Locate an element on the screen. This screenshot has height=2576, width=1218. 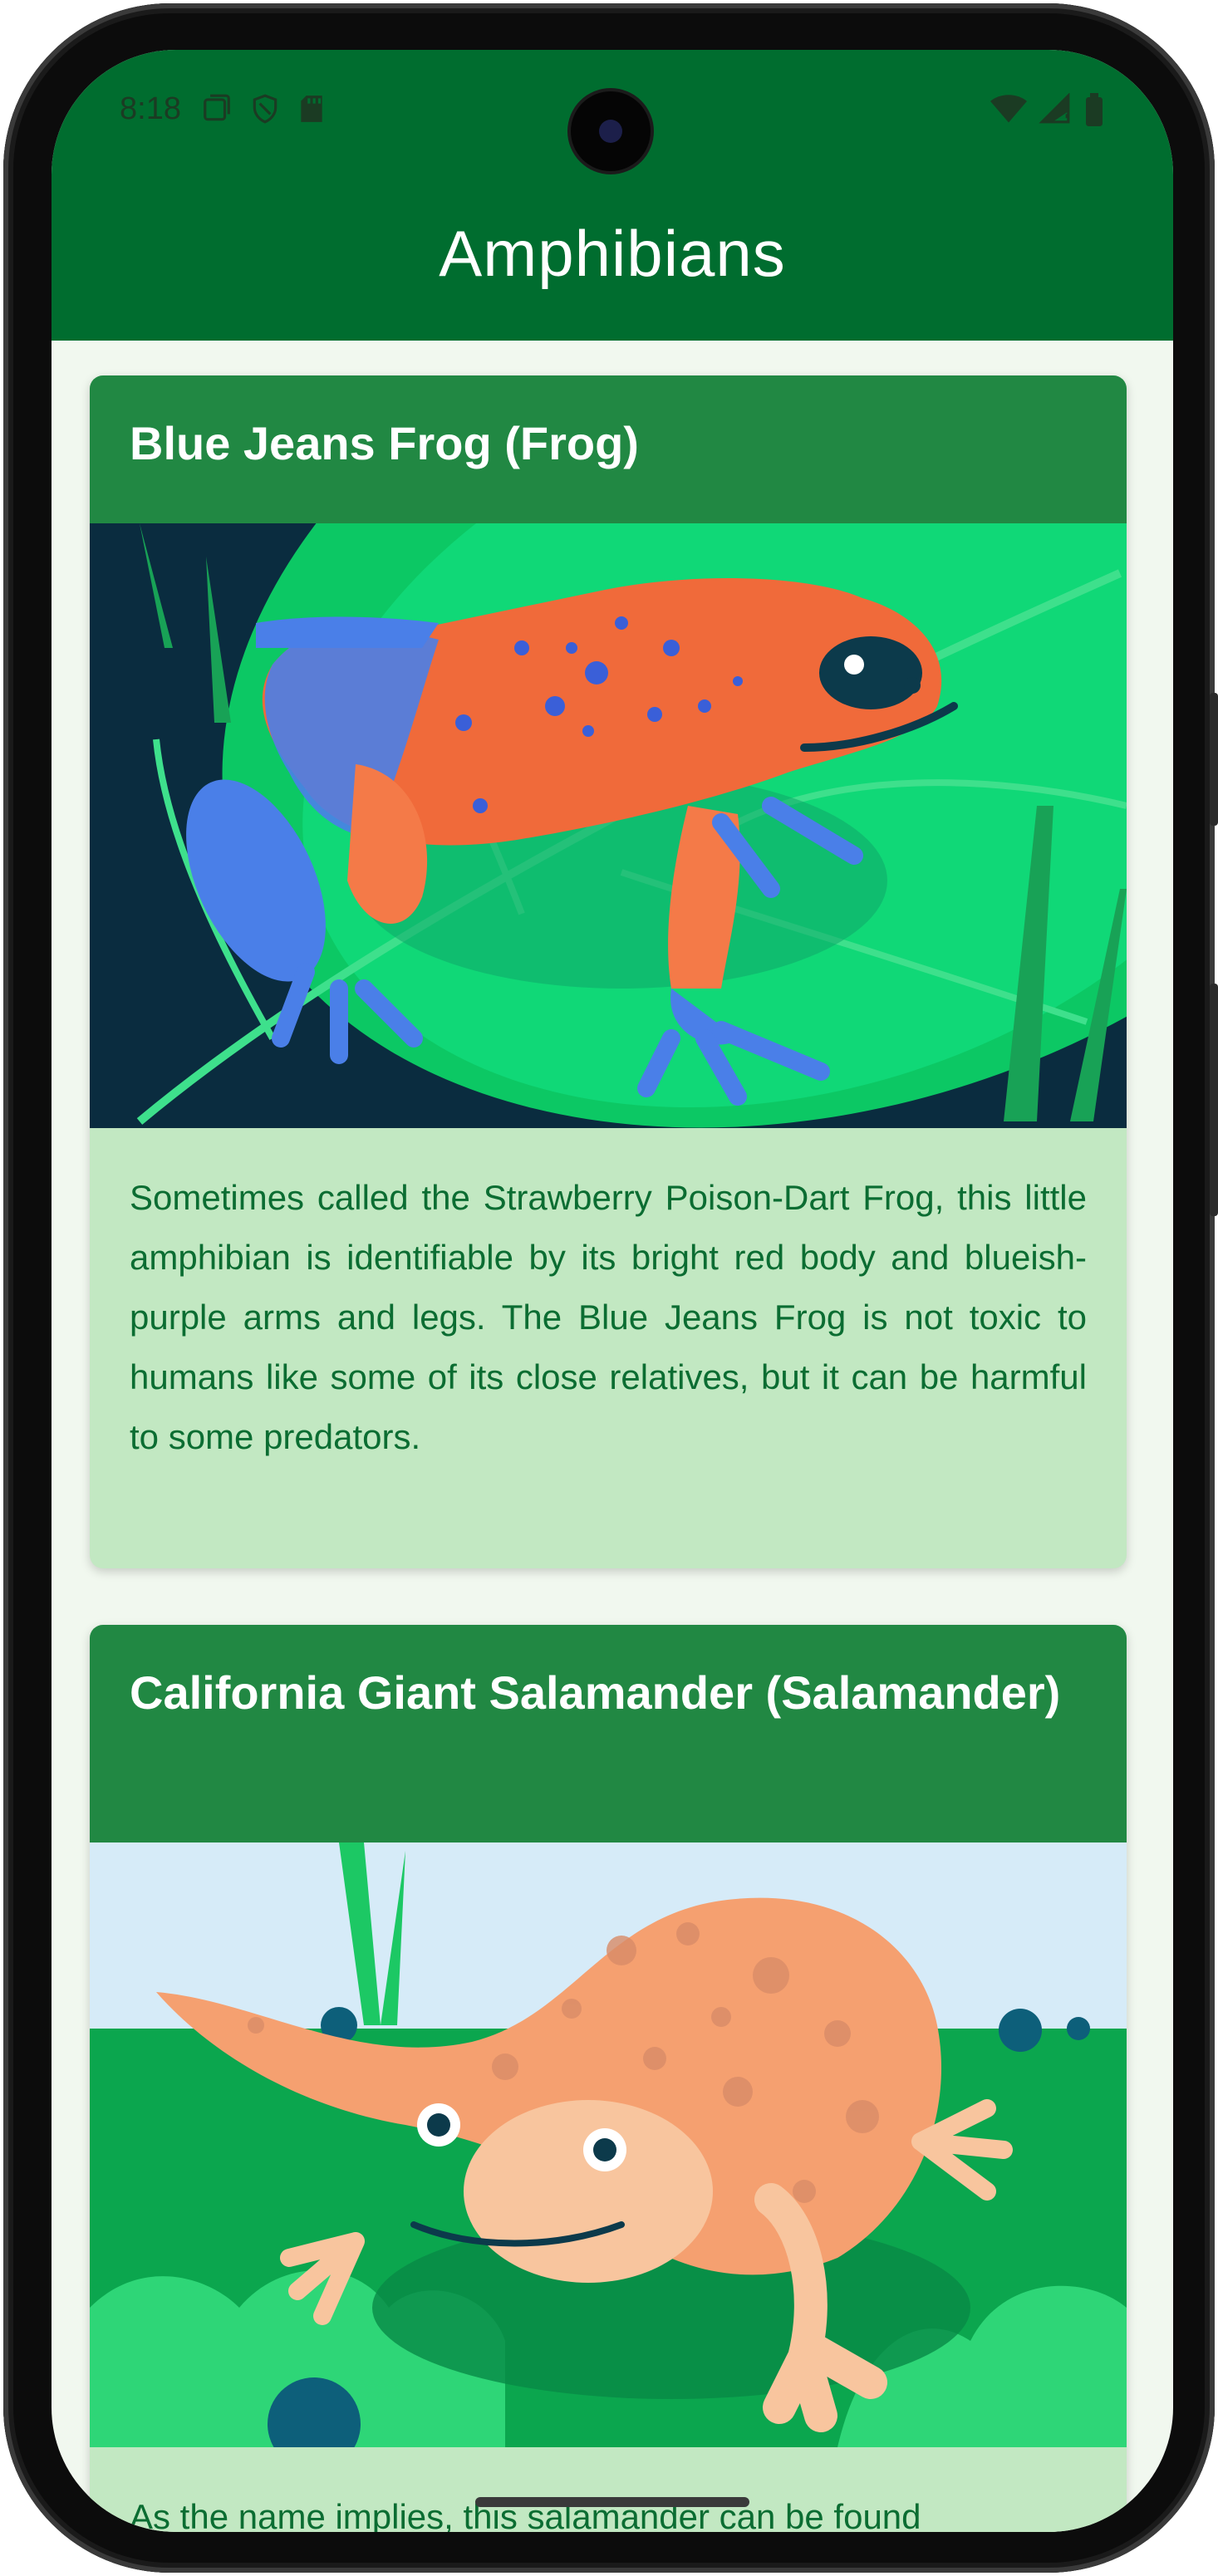
card-title: California Giant Salamander (Salamander) is located at coordinates (608, 1733).